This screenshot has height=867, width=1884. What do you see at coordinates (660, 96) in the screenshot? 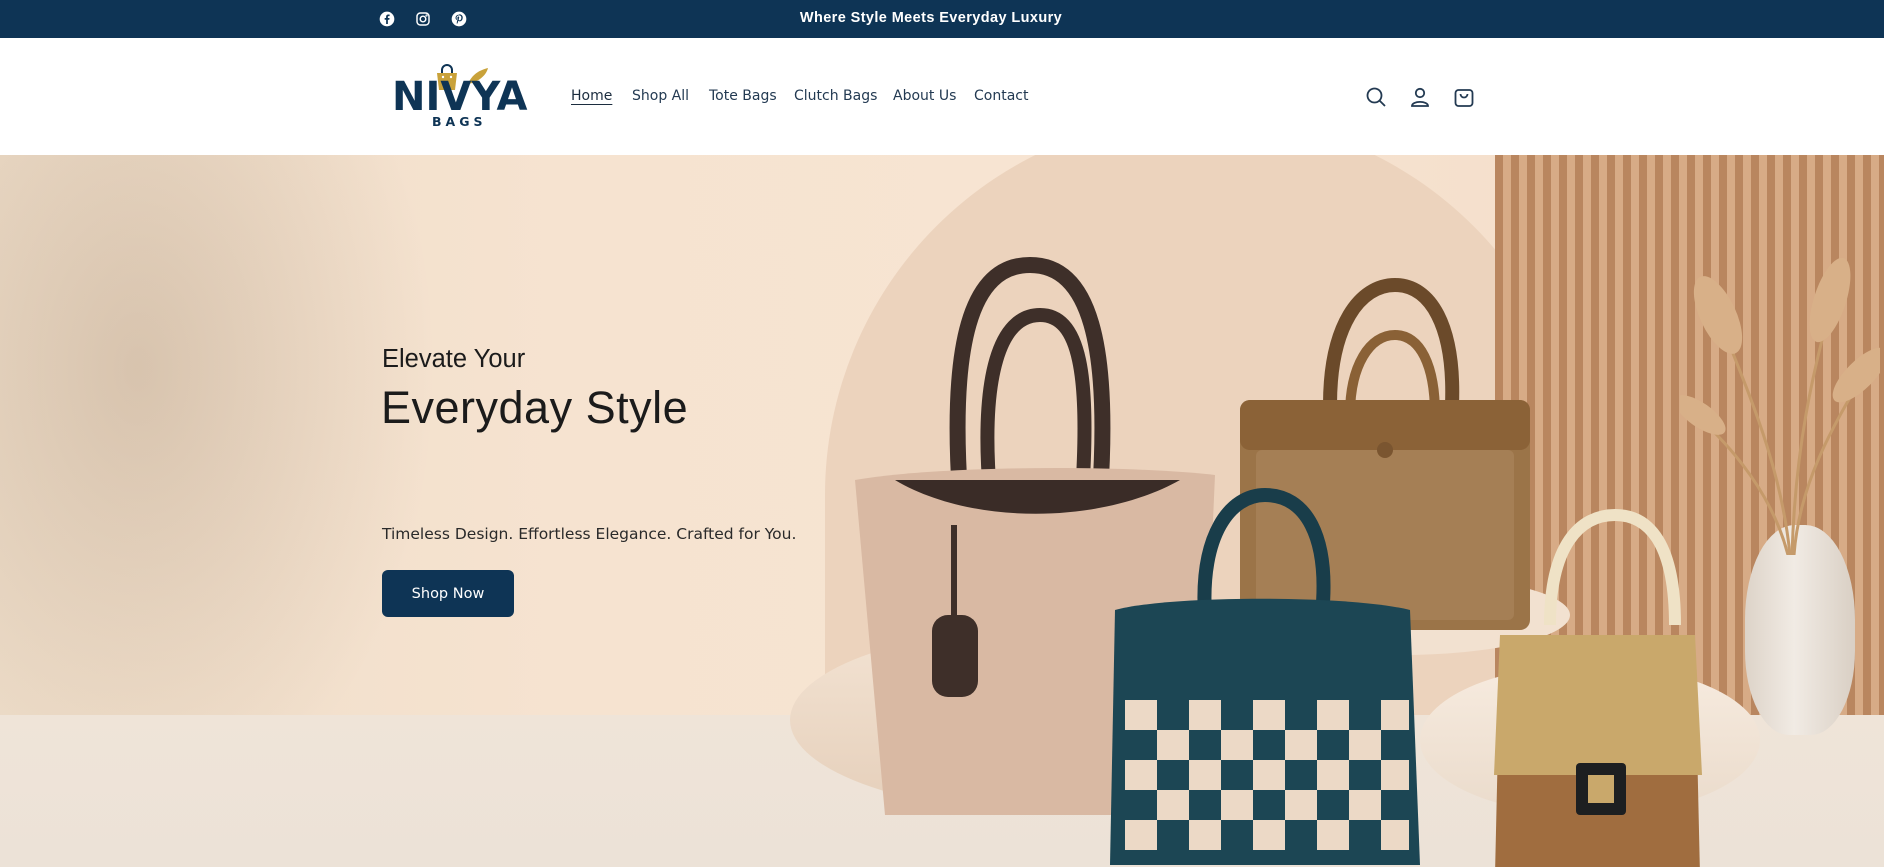
I see `nav-shop-all: Shop All` at bounding box center [660, 96].